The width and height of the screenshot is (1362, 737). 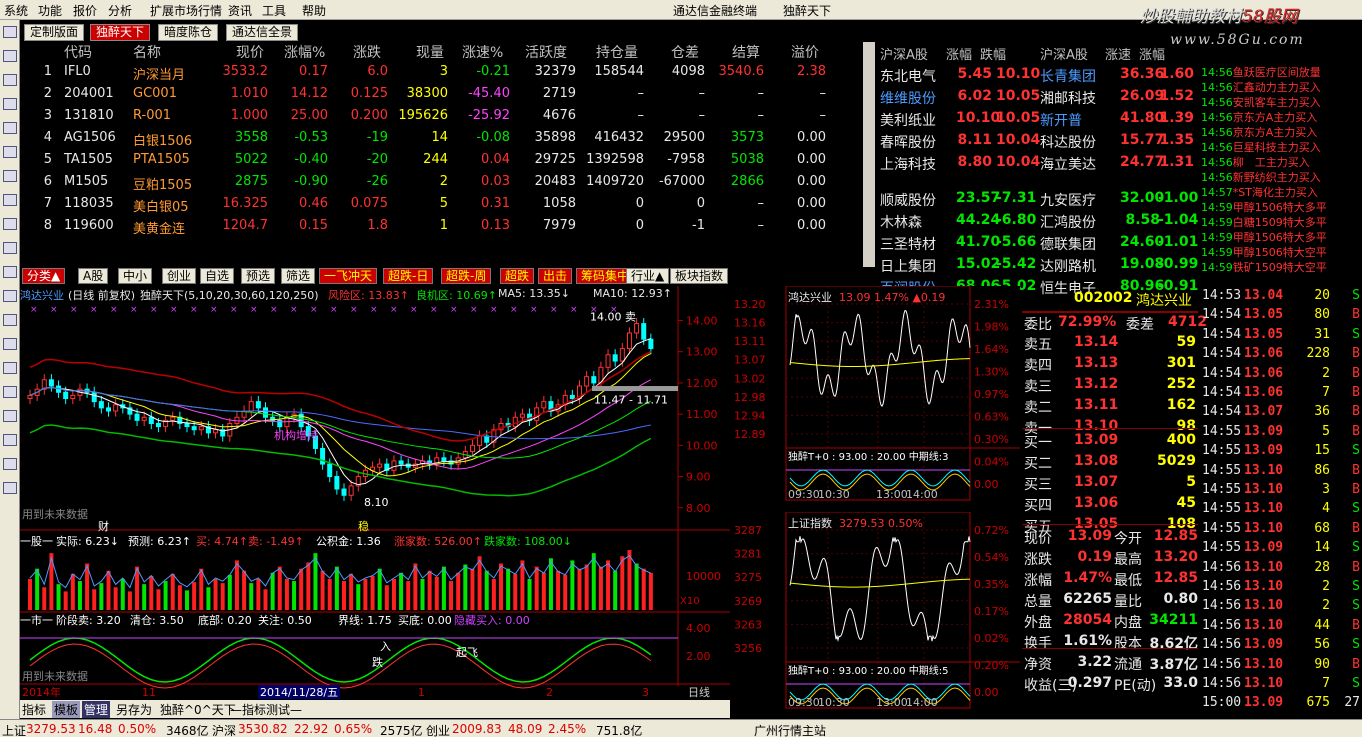 I want to click on category-tab: 分类▲, so click(x=44, y=276).